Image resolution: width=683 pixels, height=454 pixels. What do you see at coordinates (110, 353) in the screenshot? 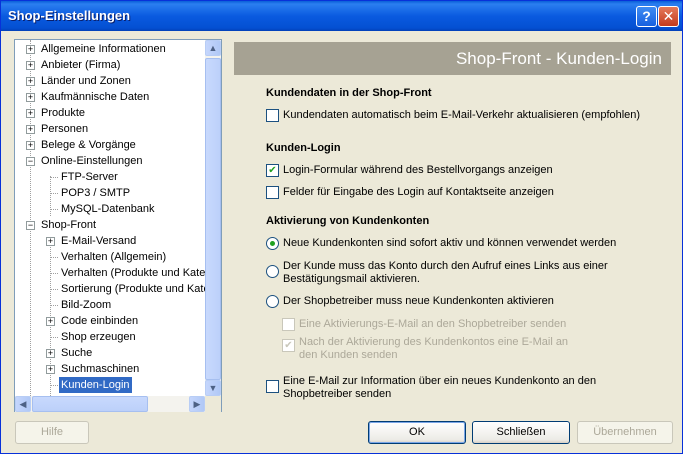
I see `tree-item: + Suche` at bounding box center [110, 353].